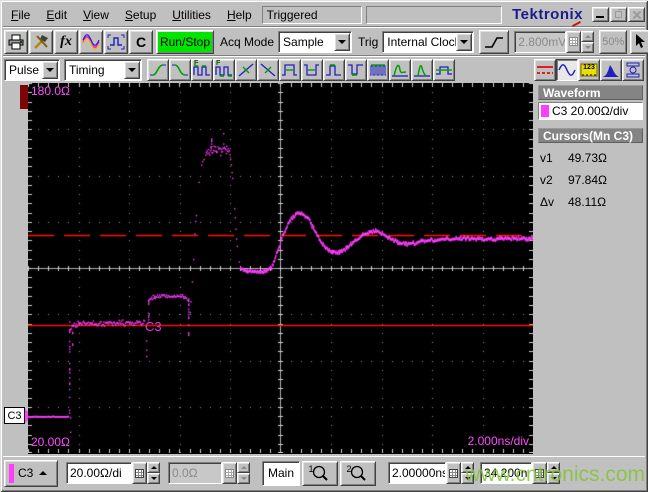 The width and height of the screenshot is (648, 492). What do you see at coordinates (195, 473) in the screenshot?
I see `vertical-offset-field: 0.0Ω` at bounding box center [195, 473].